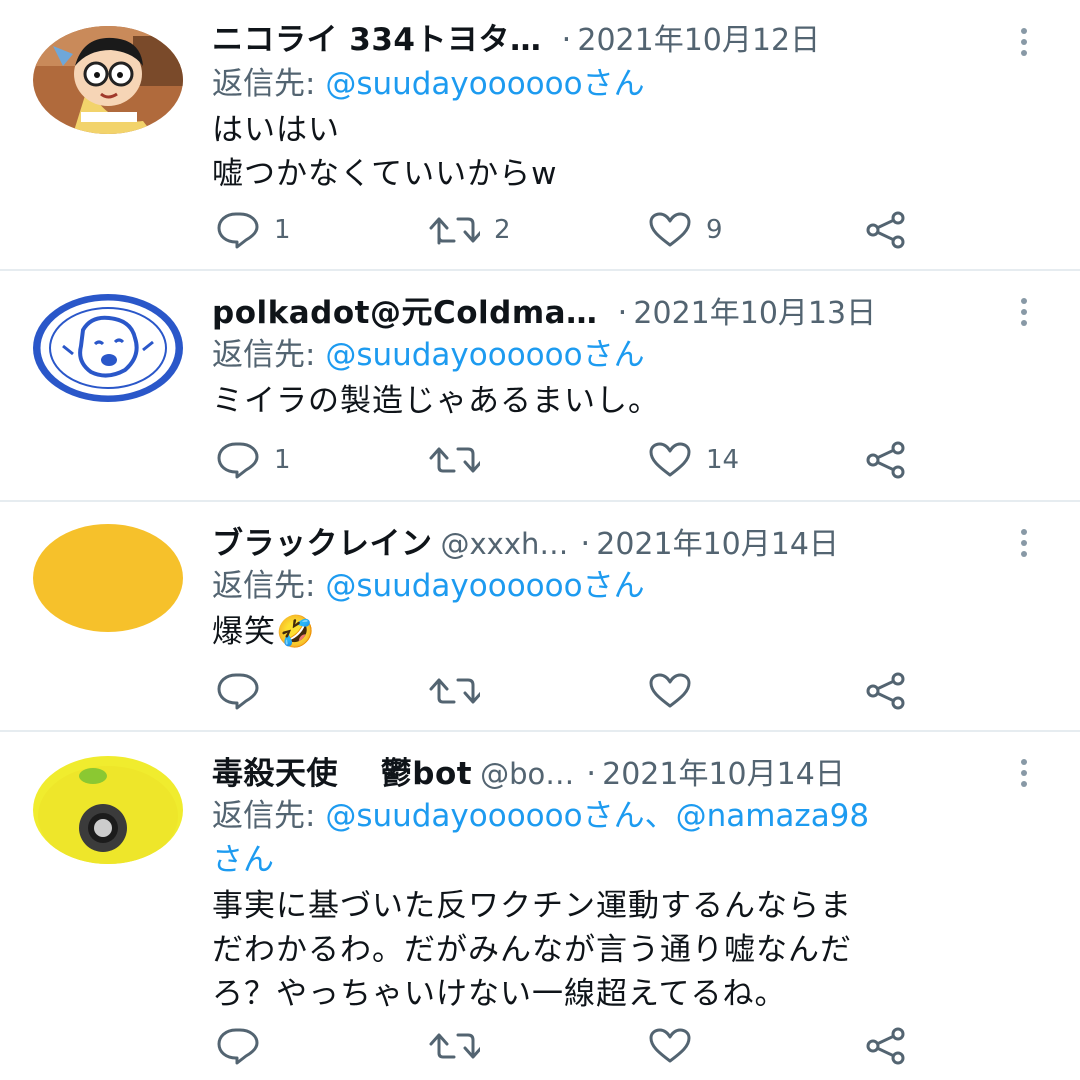 This screenshot has height=1080, width=1080. I want to click on tweet-text-line: だわかるわ。だがみんなが言う通り嘘なんだ, so click(532, 950).